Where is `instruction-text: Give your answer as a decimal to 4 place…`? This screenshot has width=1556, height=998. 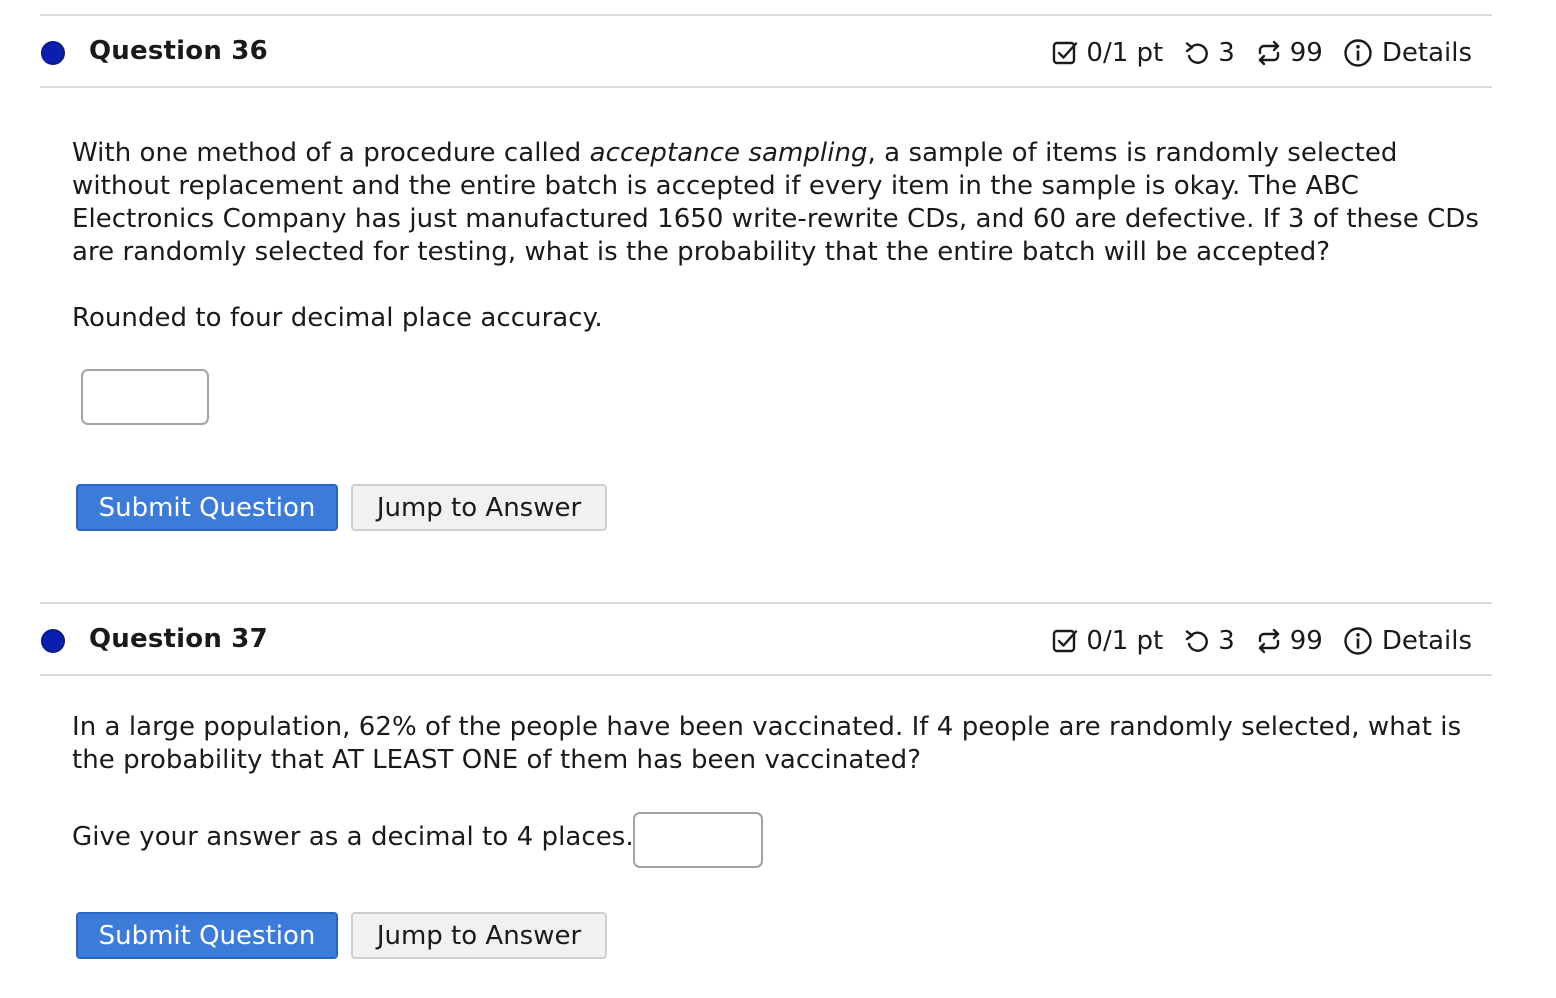
instruction-text: Give your answer as a decimal to 4 place… is located at coordinates (353, 837).